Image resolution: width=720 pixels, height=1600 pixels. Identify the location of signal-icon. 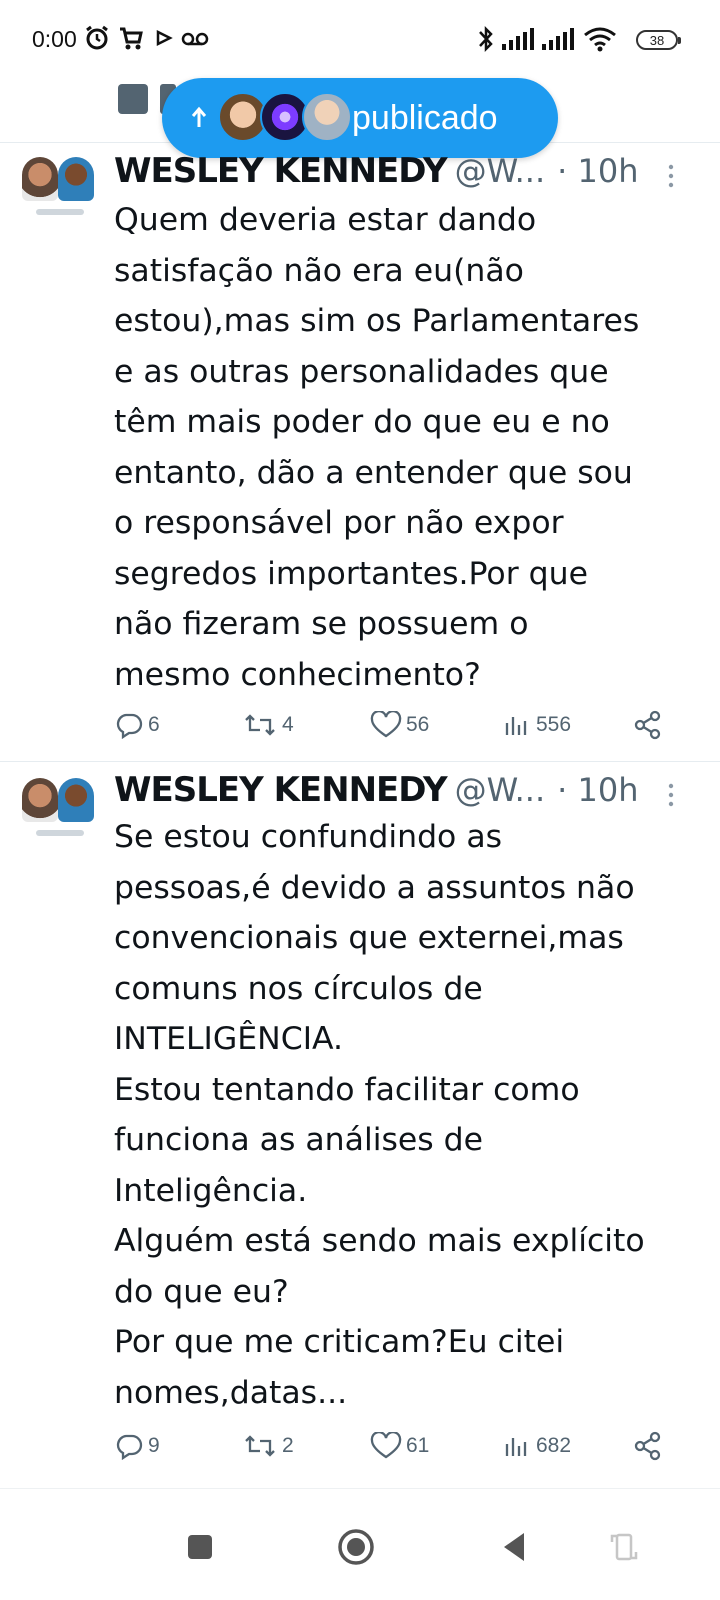
(519, 41).